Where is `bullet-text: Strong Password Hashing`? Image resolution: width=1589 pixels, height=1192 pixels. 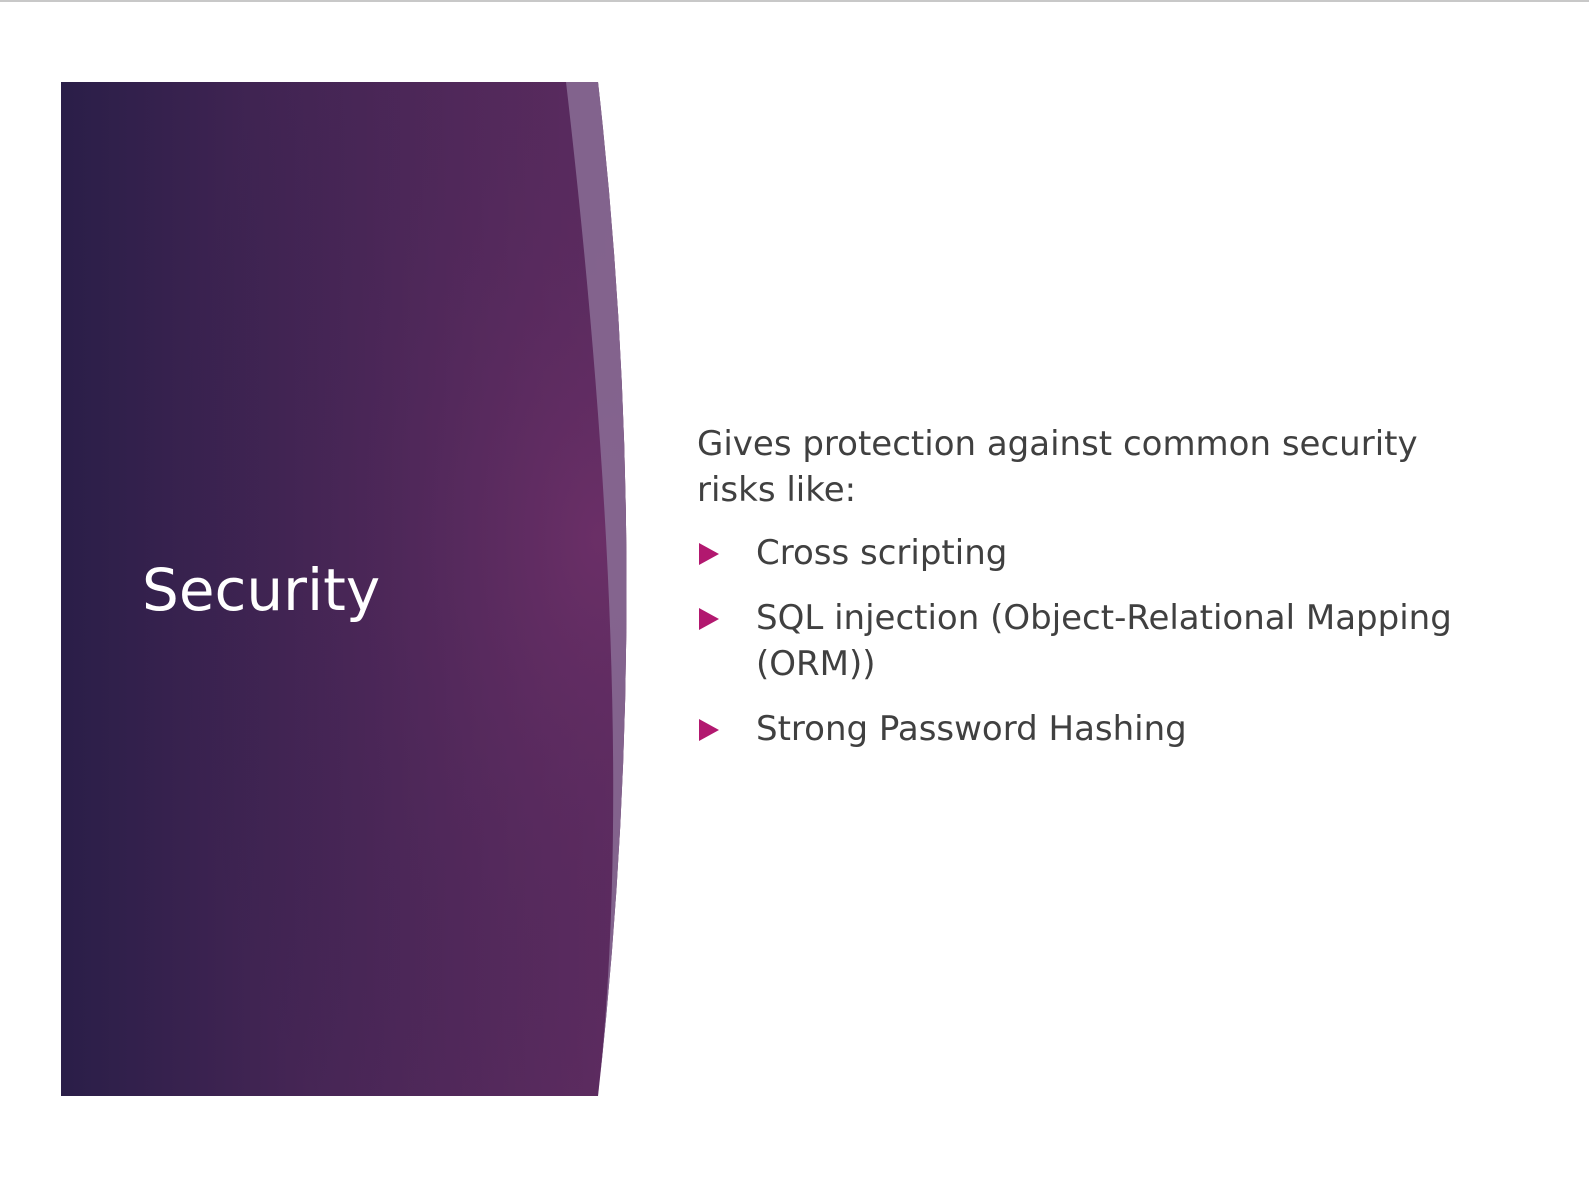
bullet-text: Strong Password Hashing is located at coordinates (971, 729).